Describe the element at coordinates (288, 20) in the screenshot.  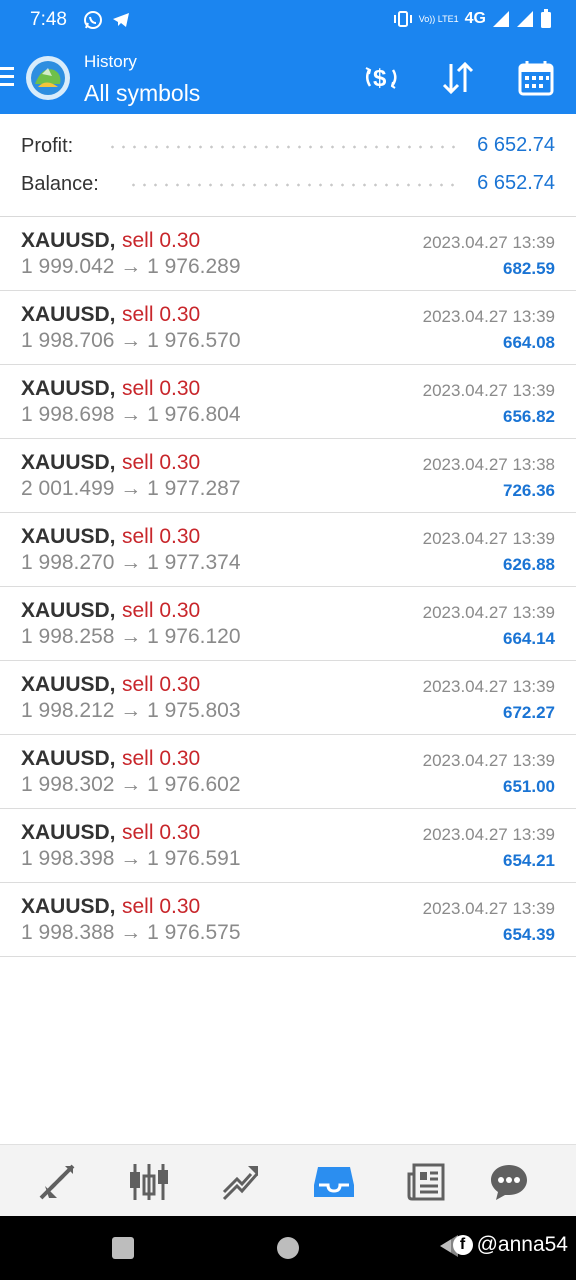
I see `status-bar: 7:48 Vo)) LTE1 4G` at that location.